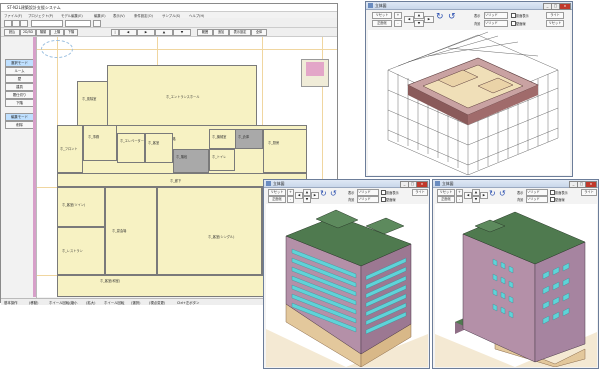 The width and height of the screenshot is (600, 370). Describe the element at coordinates (128, 32) in the screenshot. I see `left-button: ◀` at that location.